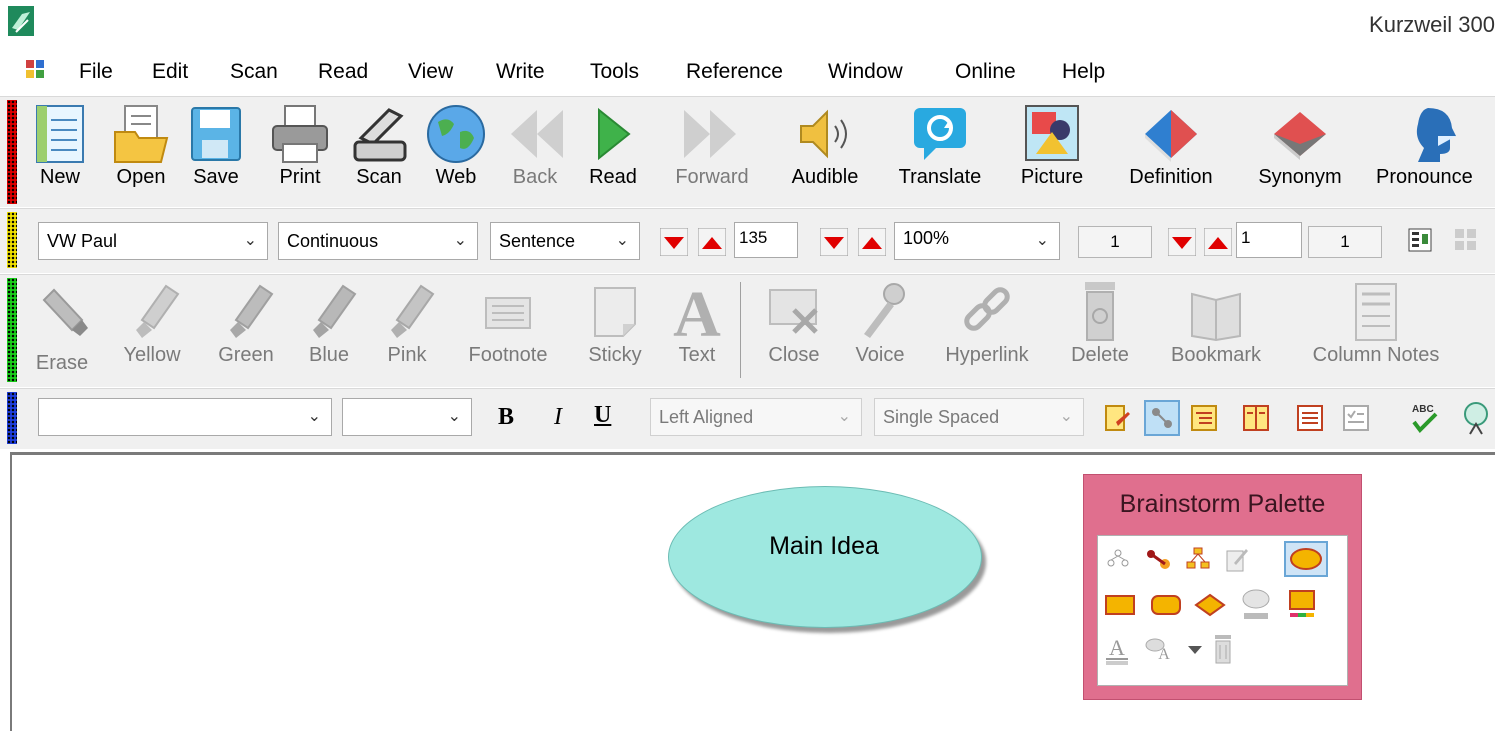  I want to click on sticky-note-button: Sticky, so click(615, 323).